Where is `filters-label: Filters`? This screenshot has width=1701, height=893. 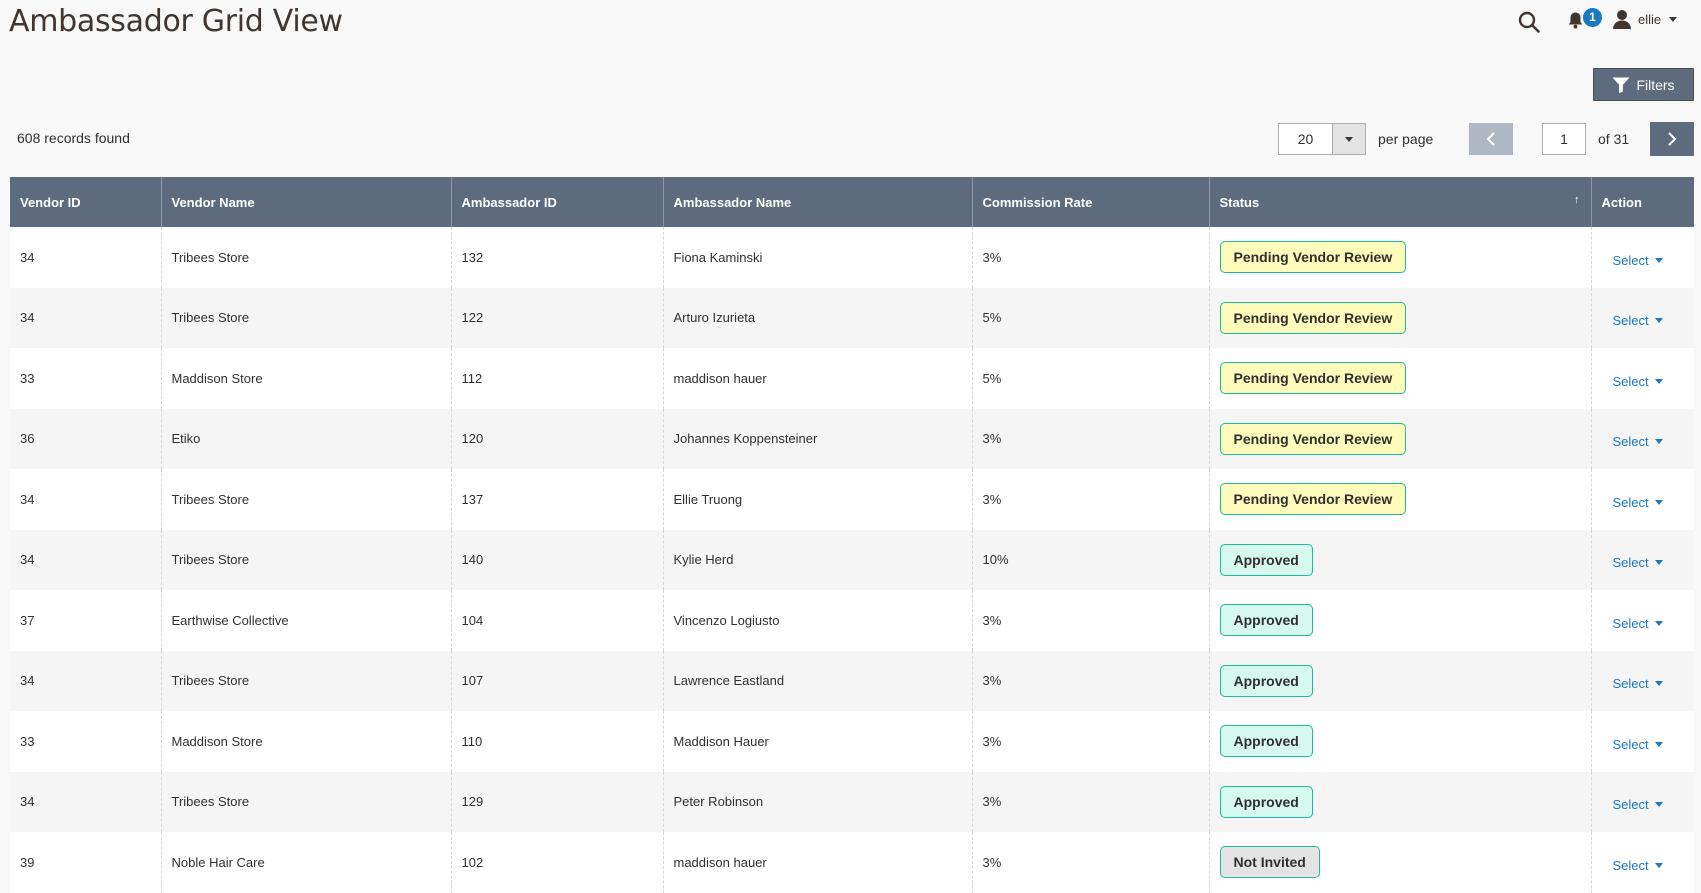
filters-label: Filters is located at coordinates (1655, 84).